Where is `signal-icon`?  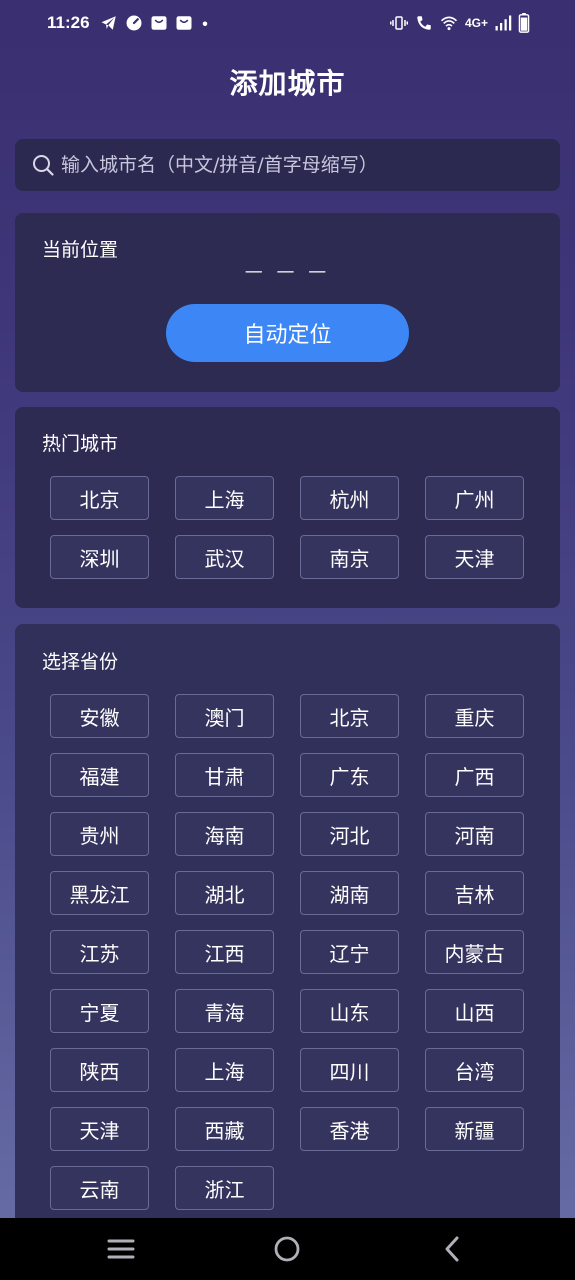 signal-icon is located at coordinates (503, 23).